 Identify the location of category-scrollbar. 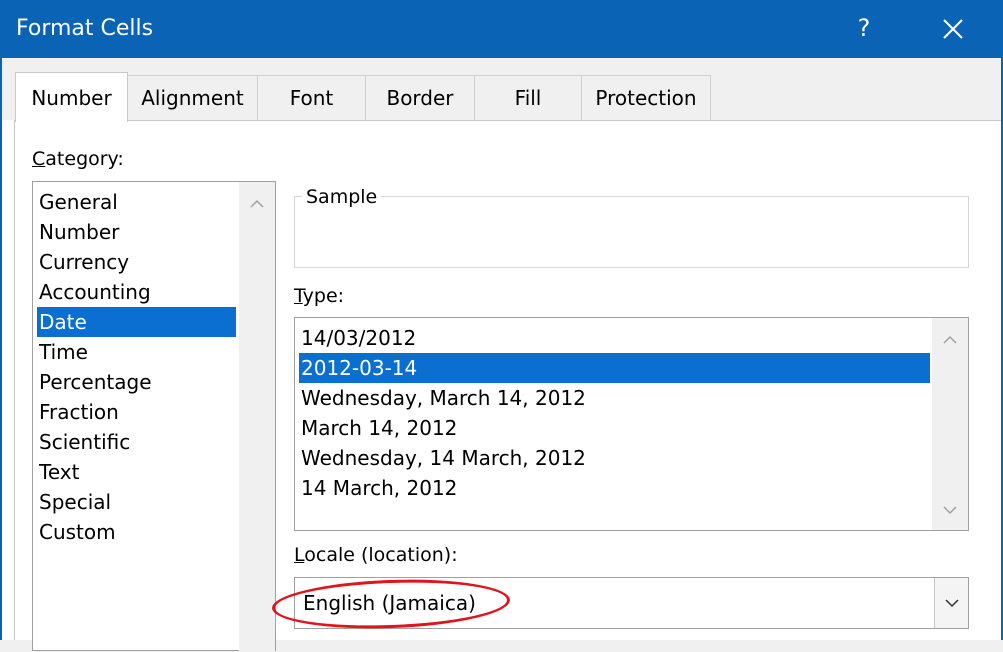
(257, 417).